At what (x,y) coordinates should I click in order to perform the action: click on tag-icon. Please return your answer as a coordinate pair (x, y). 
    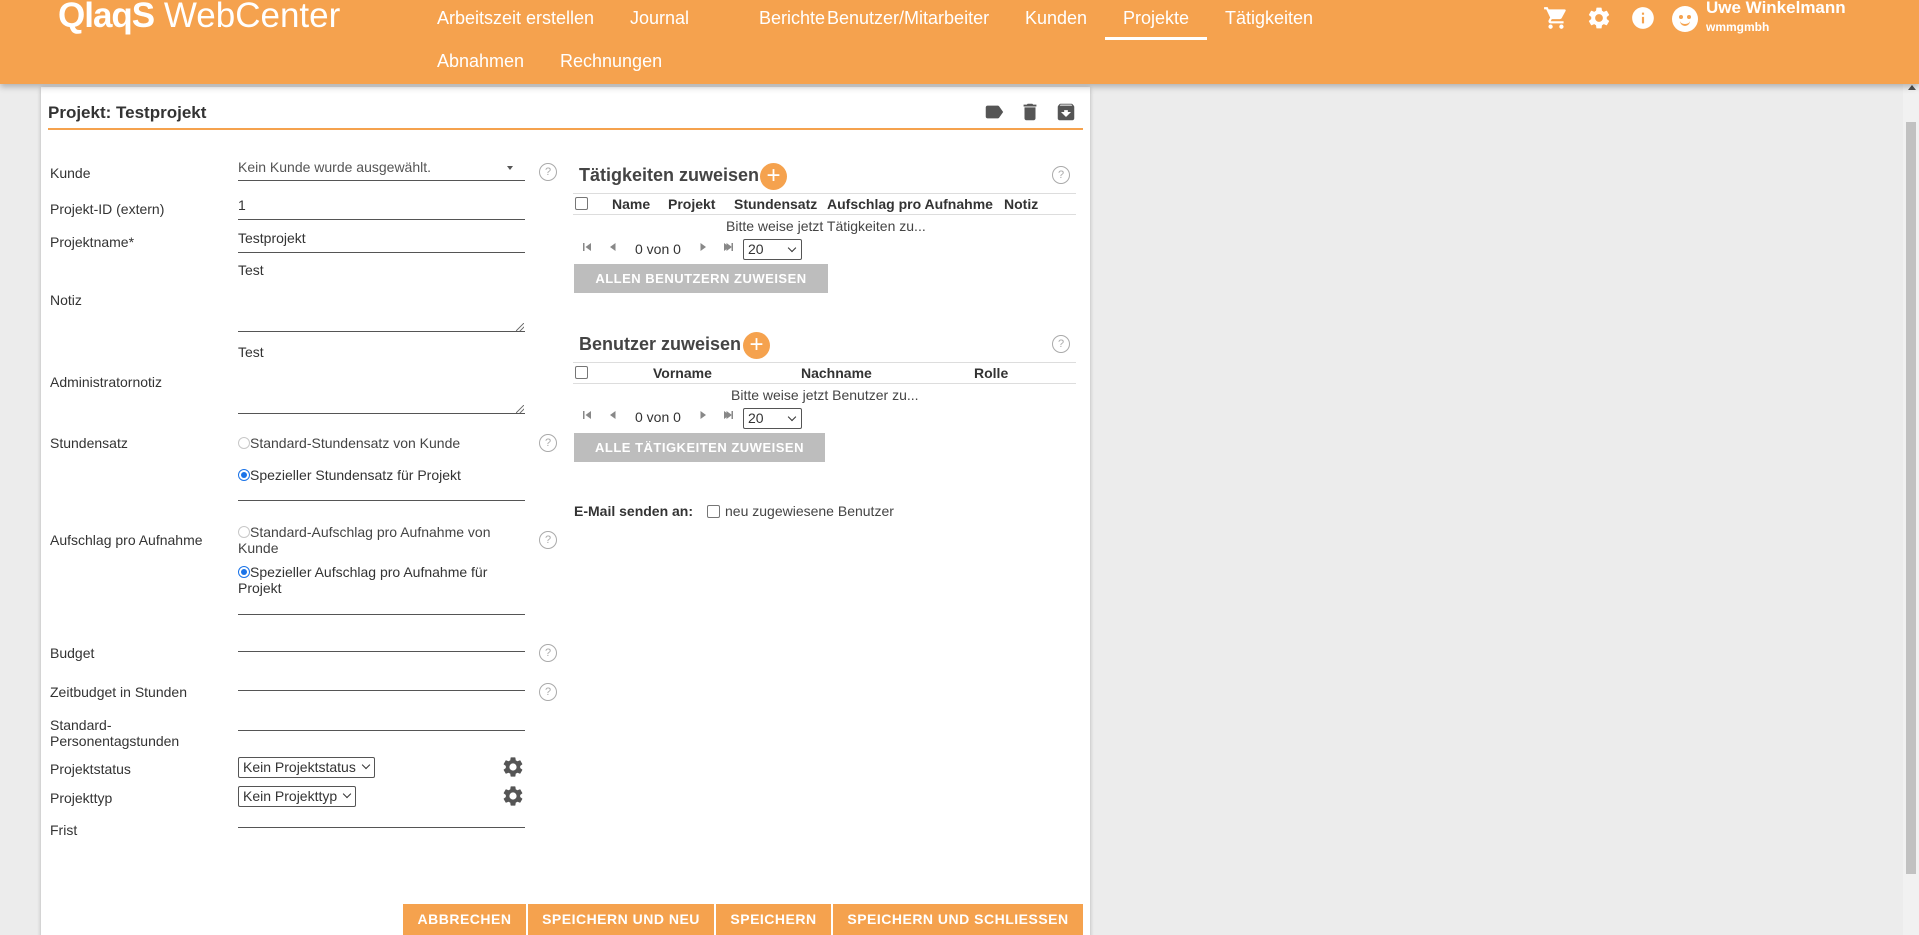
    Looking at the image, I should click on (994, 112).